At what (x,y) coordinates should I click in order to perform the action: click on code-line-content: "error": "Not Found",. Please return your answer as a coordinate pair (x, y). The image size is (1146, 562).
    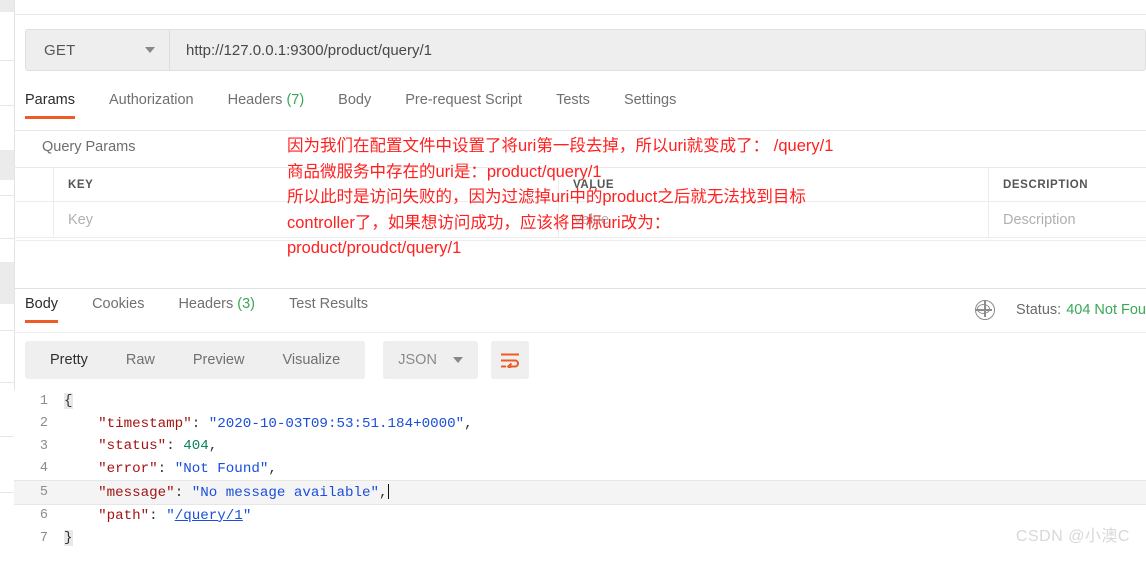
    Looking at the image, I should click on (187, 468).